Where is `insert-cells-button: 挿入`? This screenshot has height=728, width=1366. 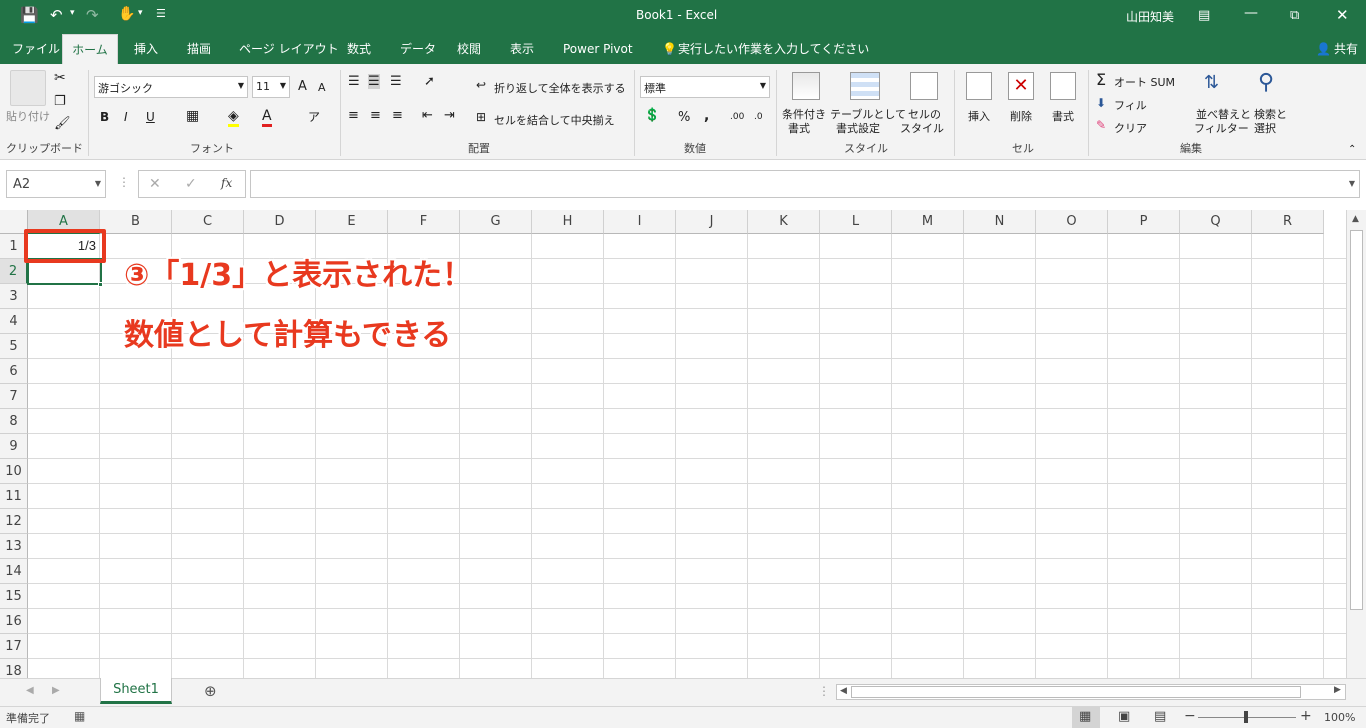
insert-cells-button: 挿入 is located at coordinates (979, 116).